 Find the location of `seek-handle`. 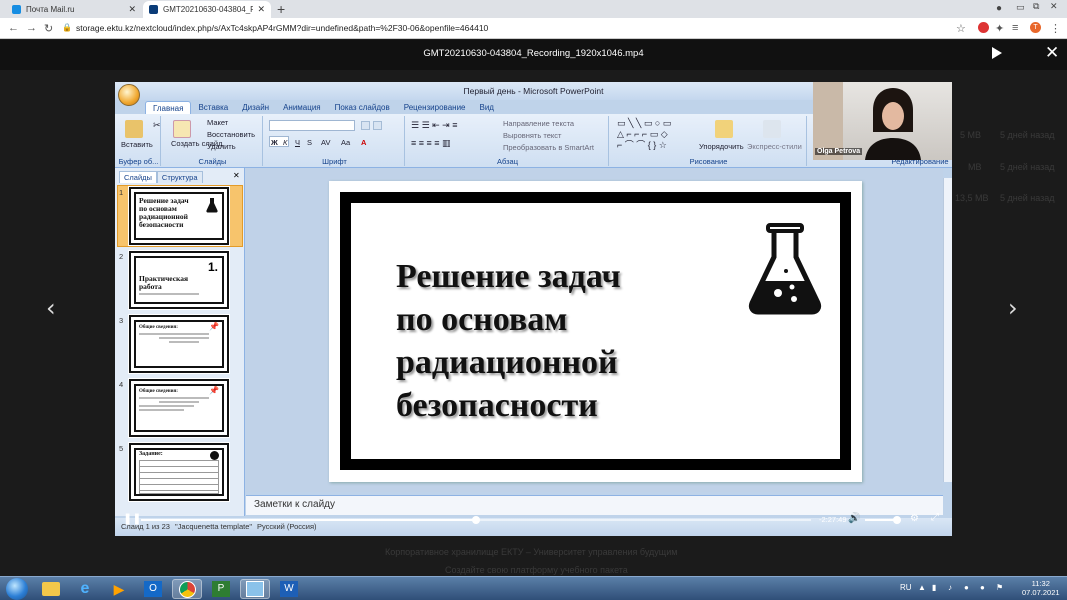

seek-handle is located at coordinates (476, 520).